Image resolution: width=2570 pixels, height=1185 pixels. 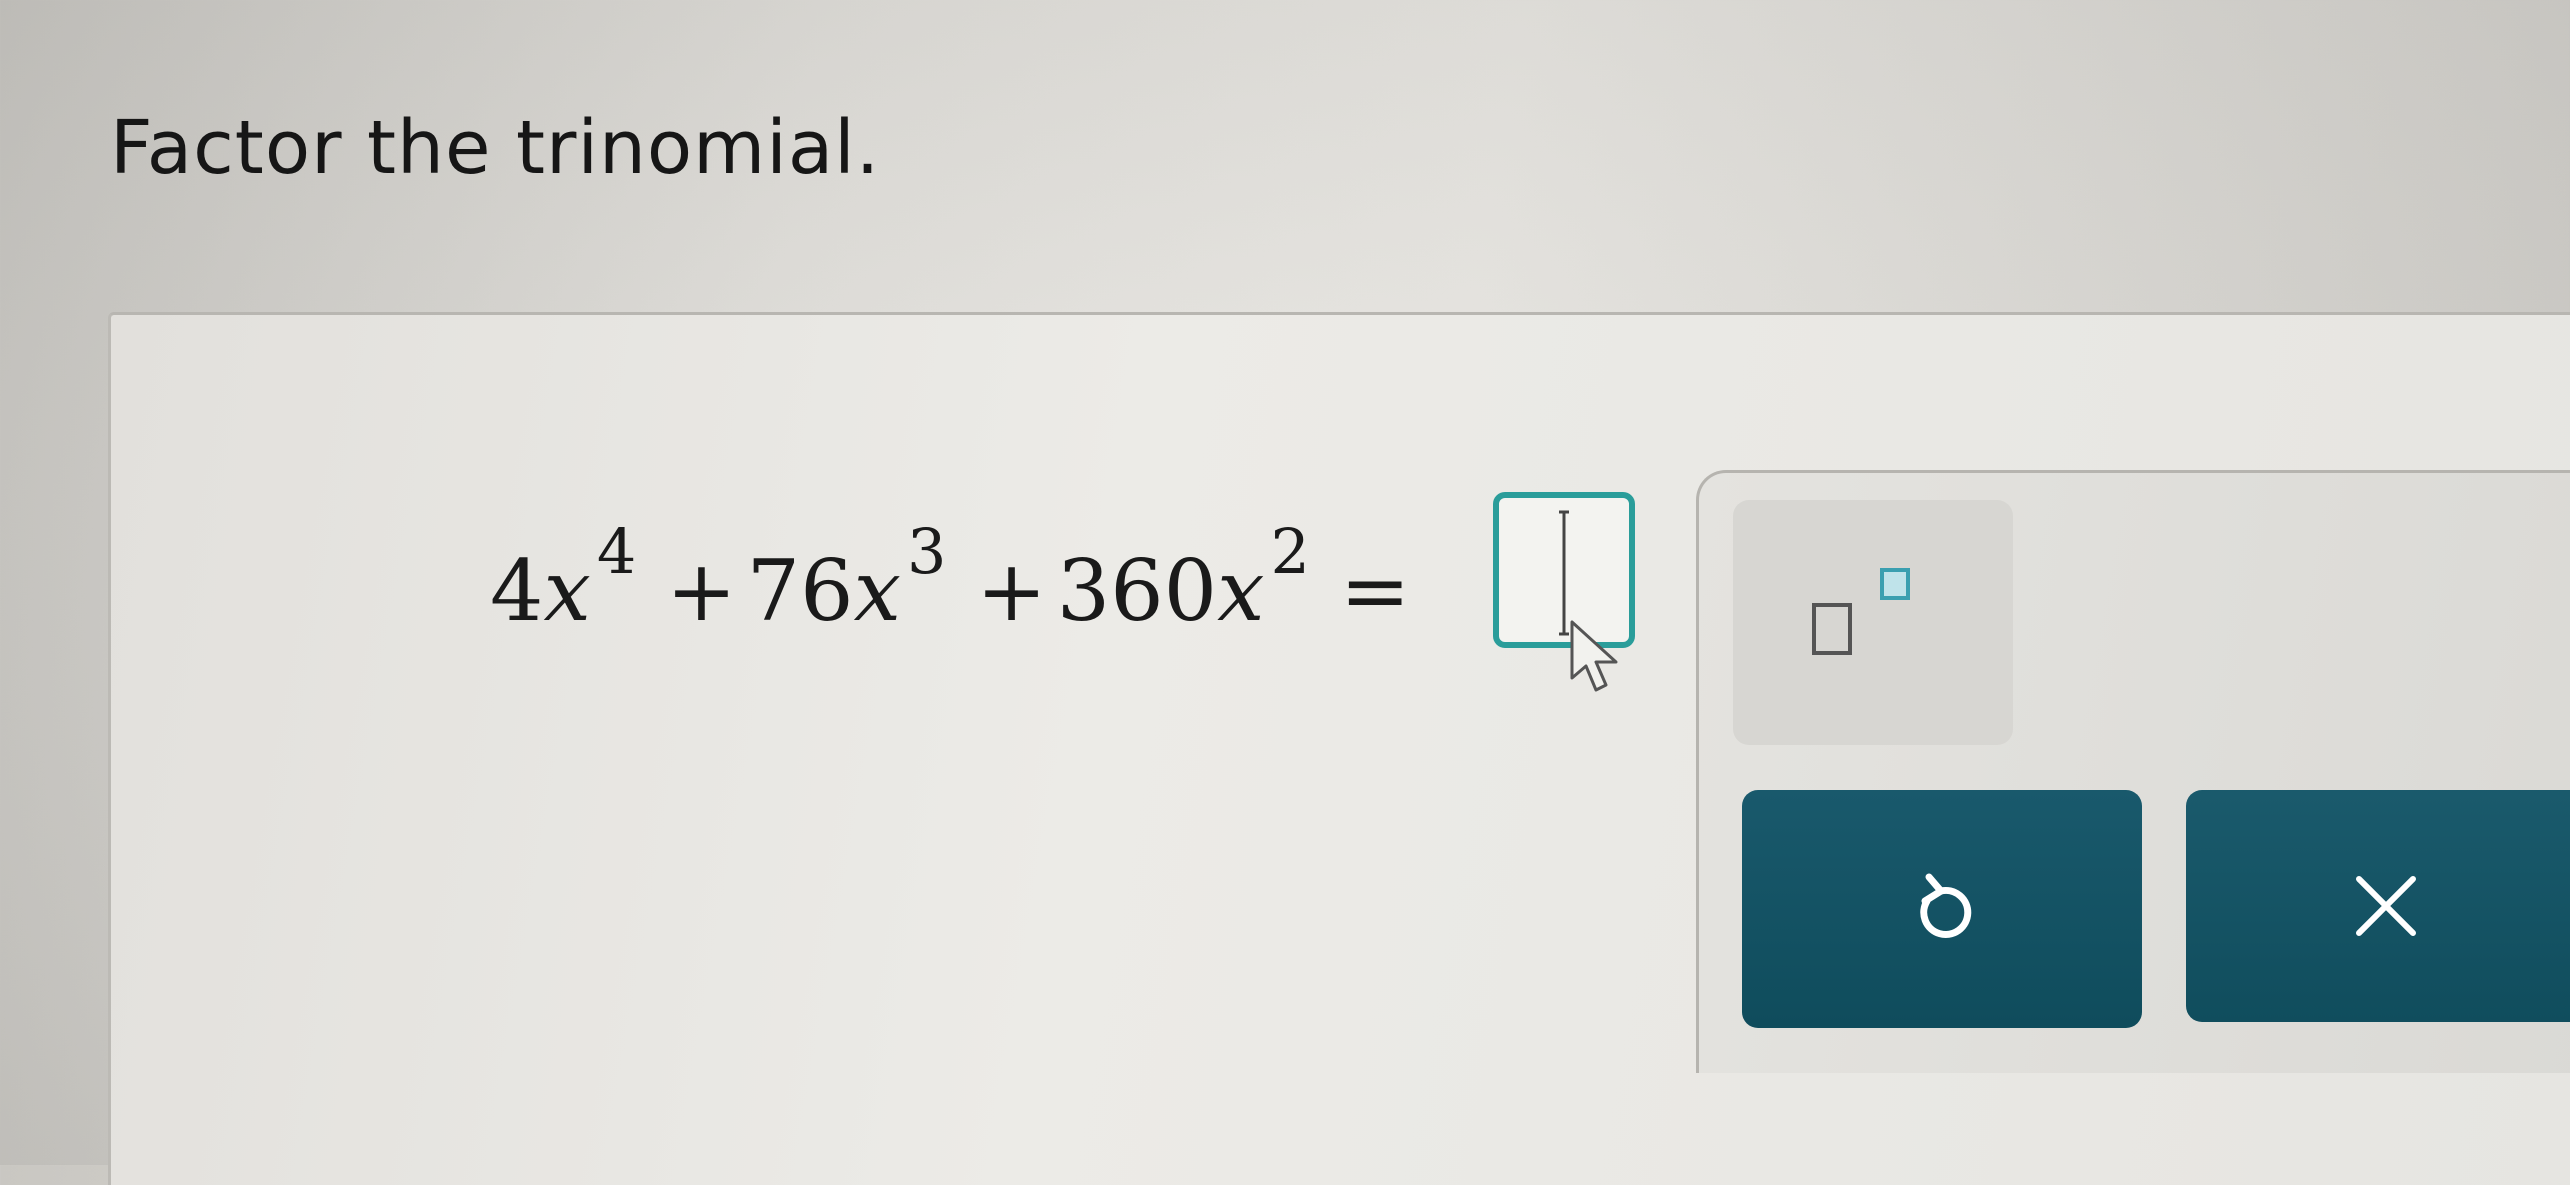 I want to click on plus-operator-1: +, so click(x=701, y=591).